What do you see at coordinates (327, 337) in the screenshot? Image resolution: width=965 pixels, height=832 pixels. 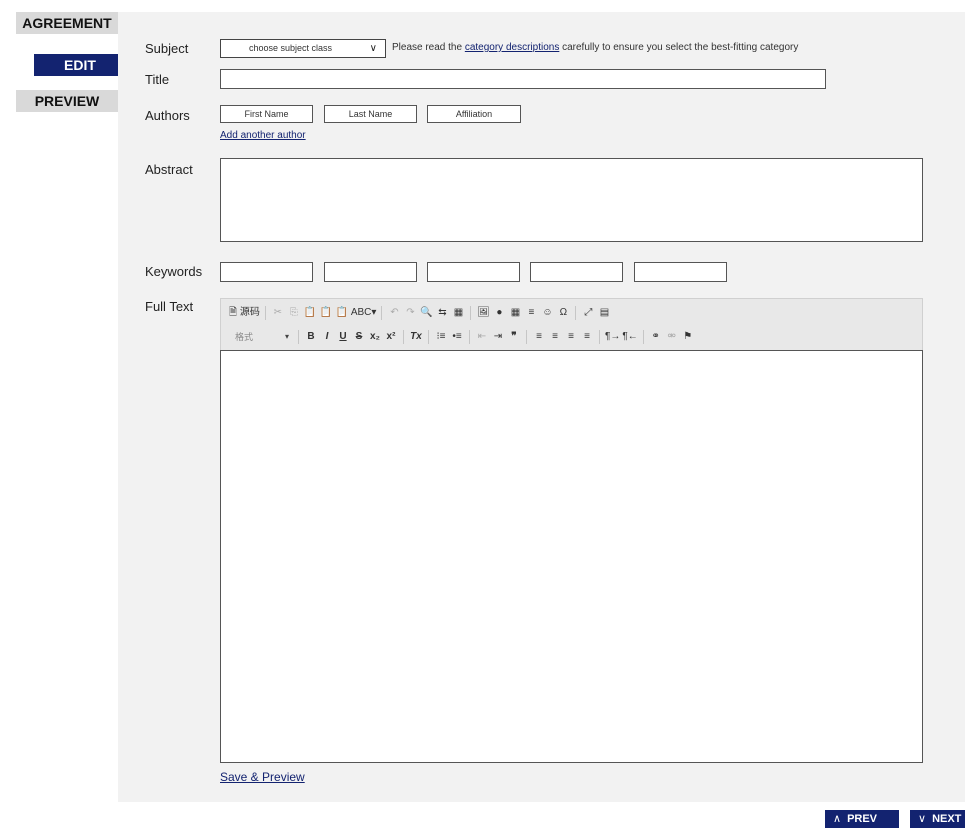 I see `italic-button: I` at bounding box center [327, 337].